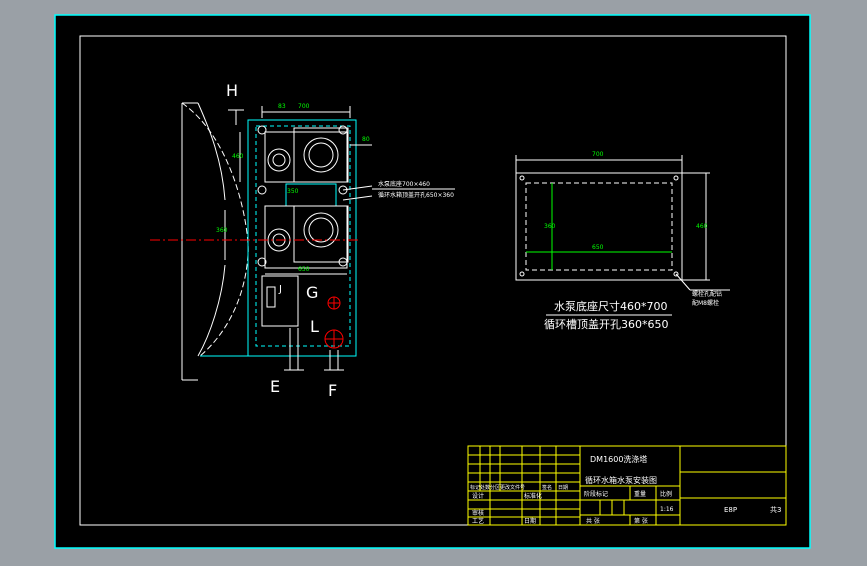 The height and width of the screenshot is (566, 867). I want to click on tb-rev-zone: 分区, so click(495, 487).